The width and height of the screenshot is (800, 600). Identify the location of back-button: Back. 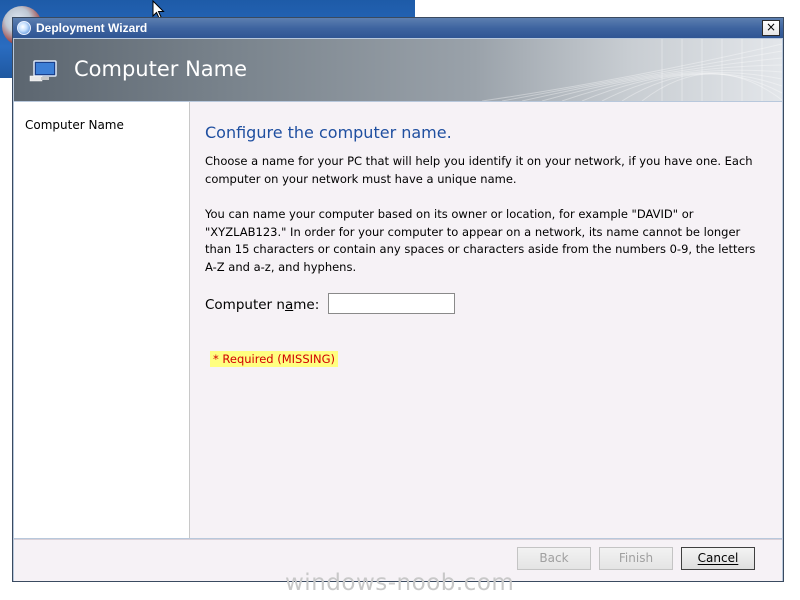
(554, 558).